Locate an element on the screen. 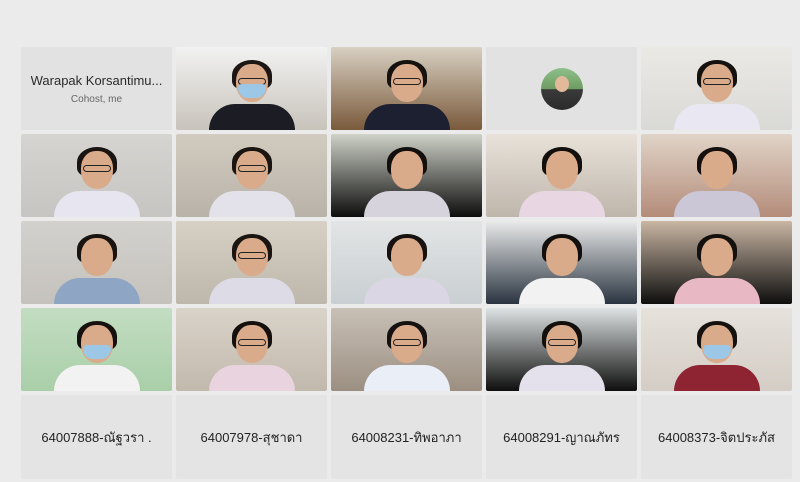 Image resolution: width=800 pixels, height=482 pixels. participant-tile-avatar is located at coordinates (561, 88).